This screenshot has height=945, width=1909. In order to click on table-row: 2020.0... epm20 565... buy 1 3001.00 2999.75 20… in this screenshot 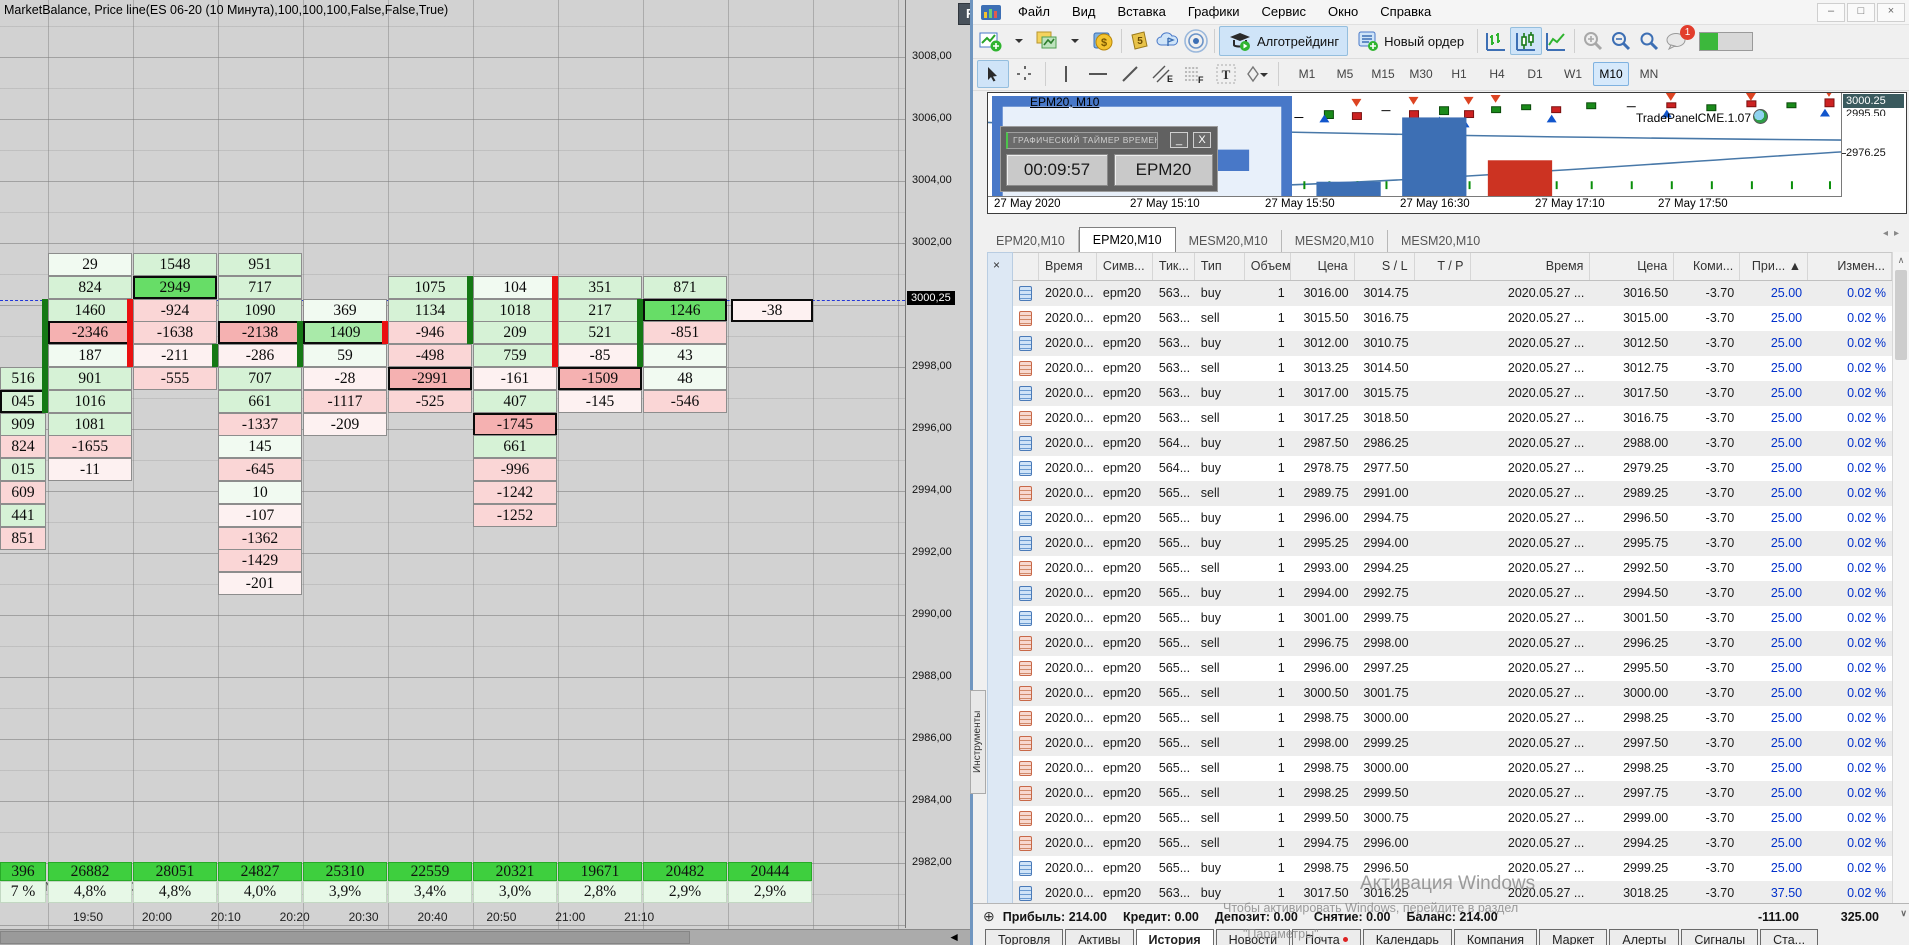, I will do `click(1452, 618)`.